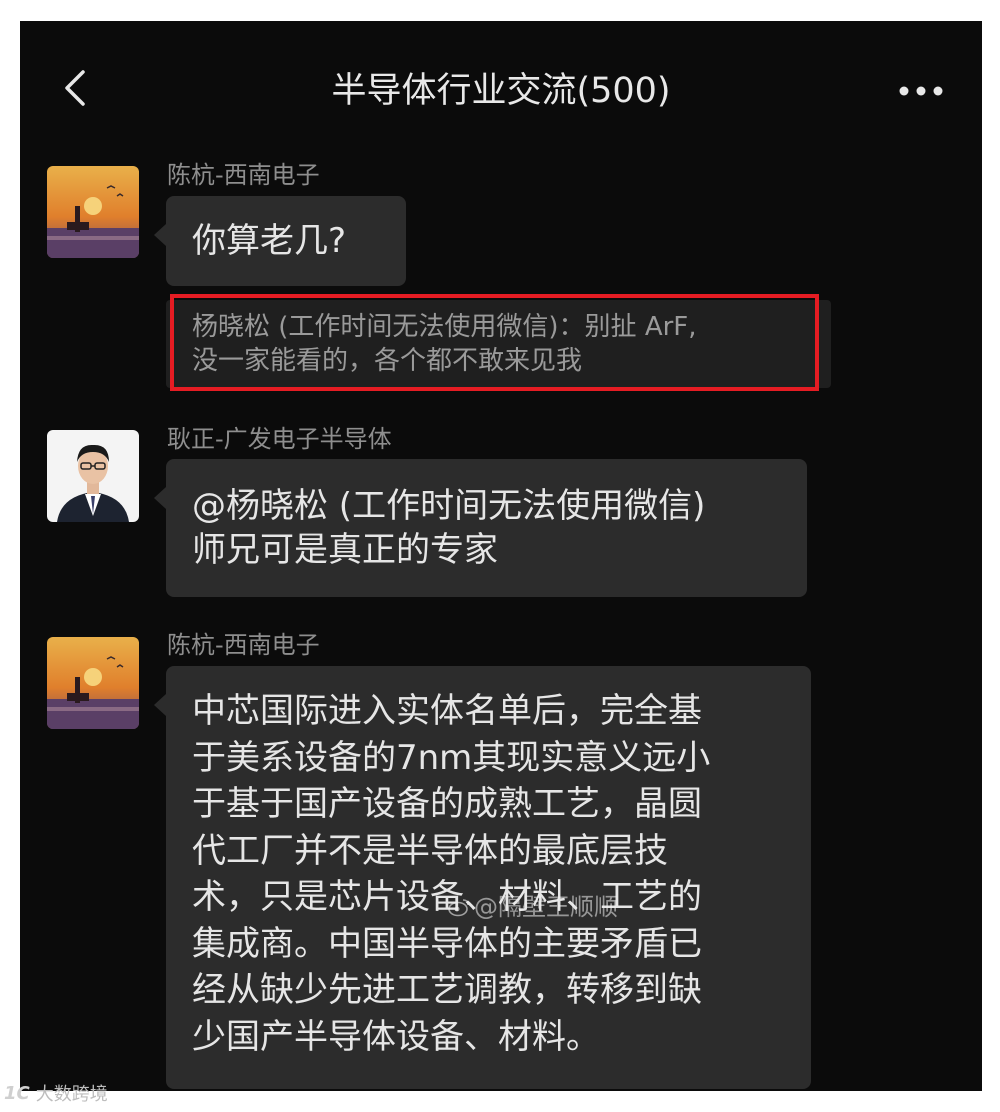 The image size is (1000, 1112). Describe the element at coordinates (17, 1093) in the screenshot. I see `source-logo: 1C` at that location.